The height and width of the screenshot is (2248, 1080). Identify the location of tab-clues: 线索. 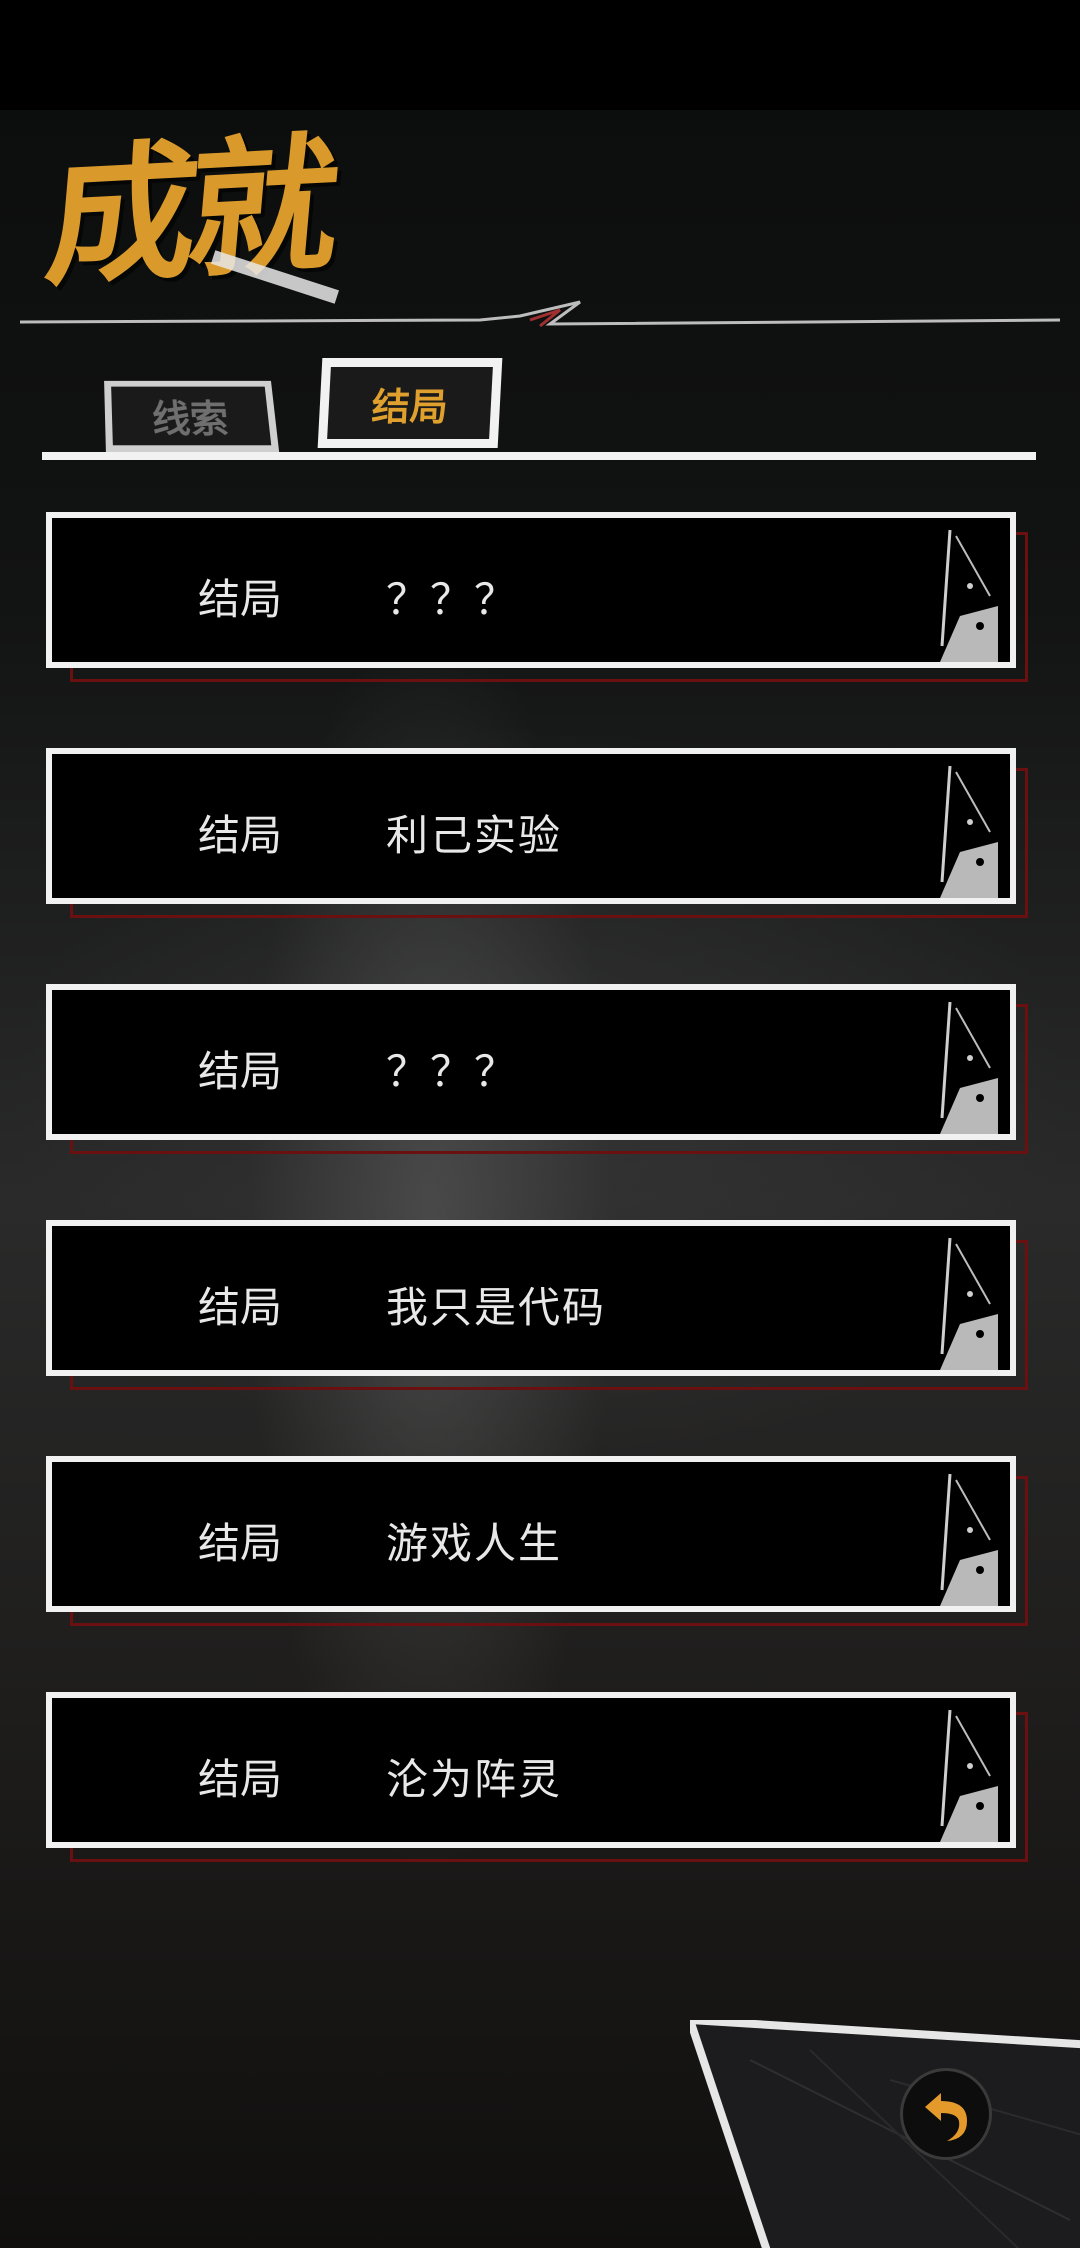
(192, 416).